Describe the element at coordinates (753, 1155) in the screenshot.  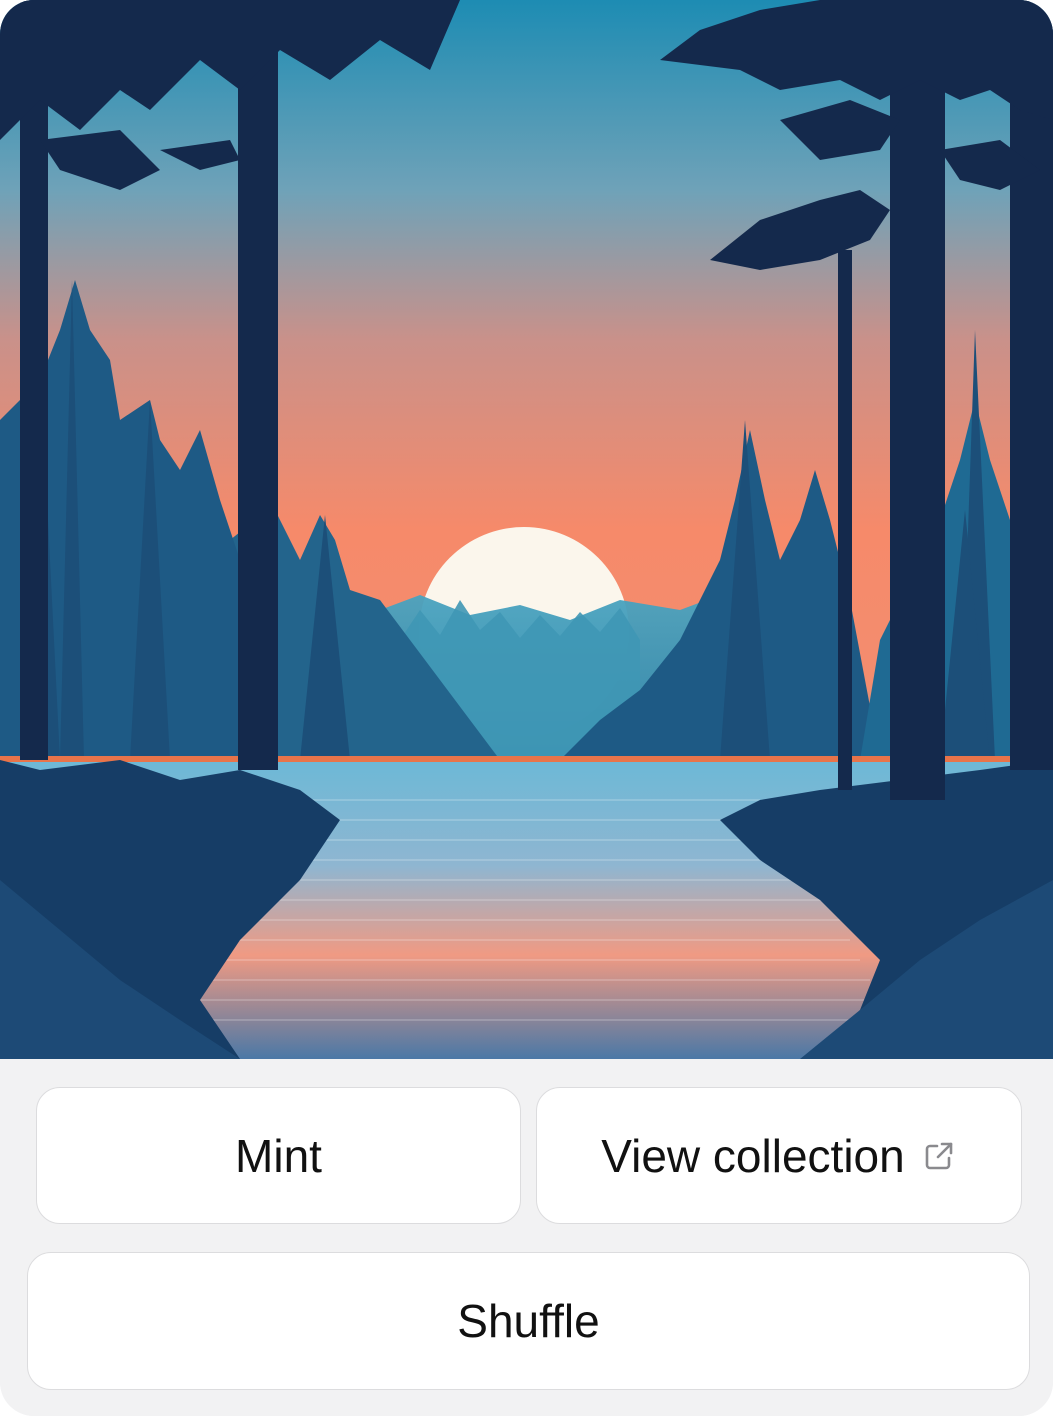
I see `view-collection-label: View collection` at that location.